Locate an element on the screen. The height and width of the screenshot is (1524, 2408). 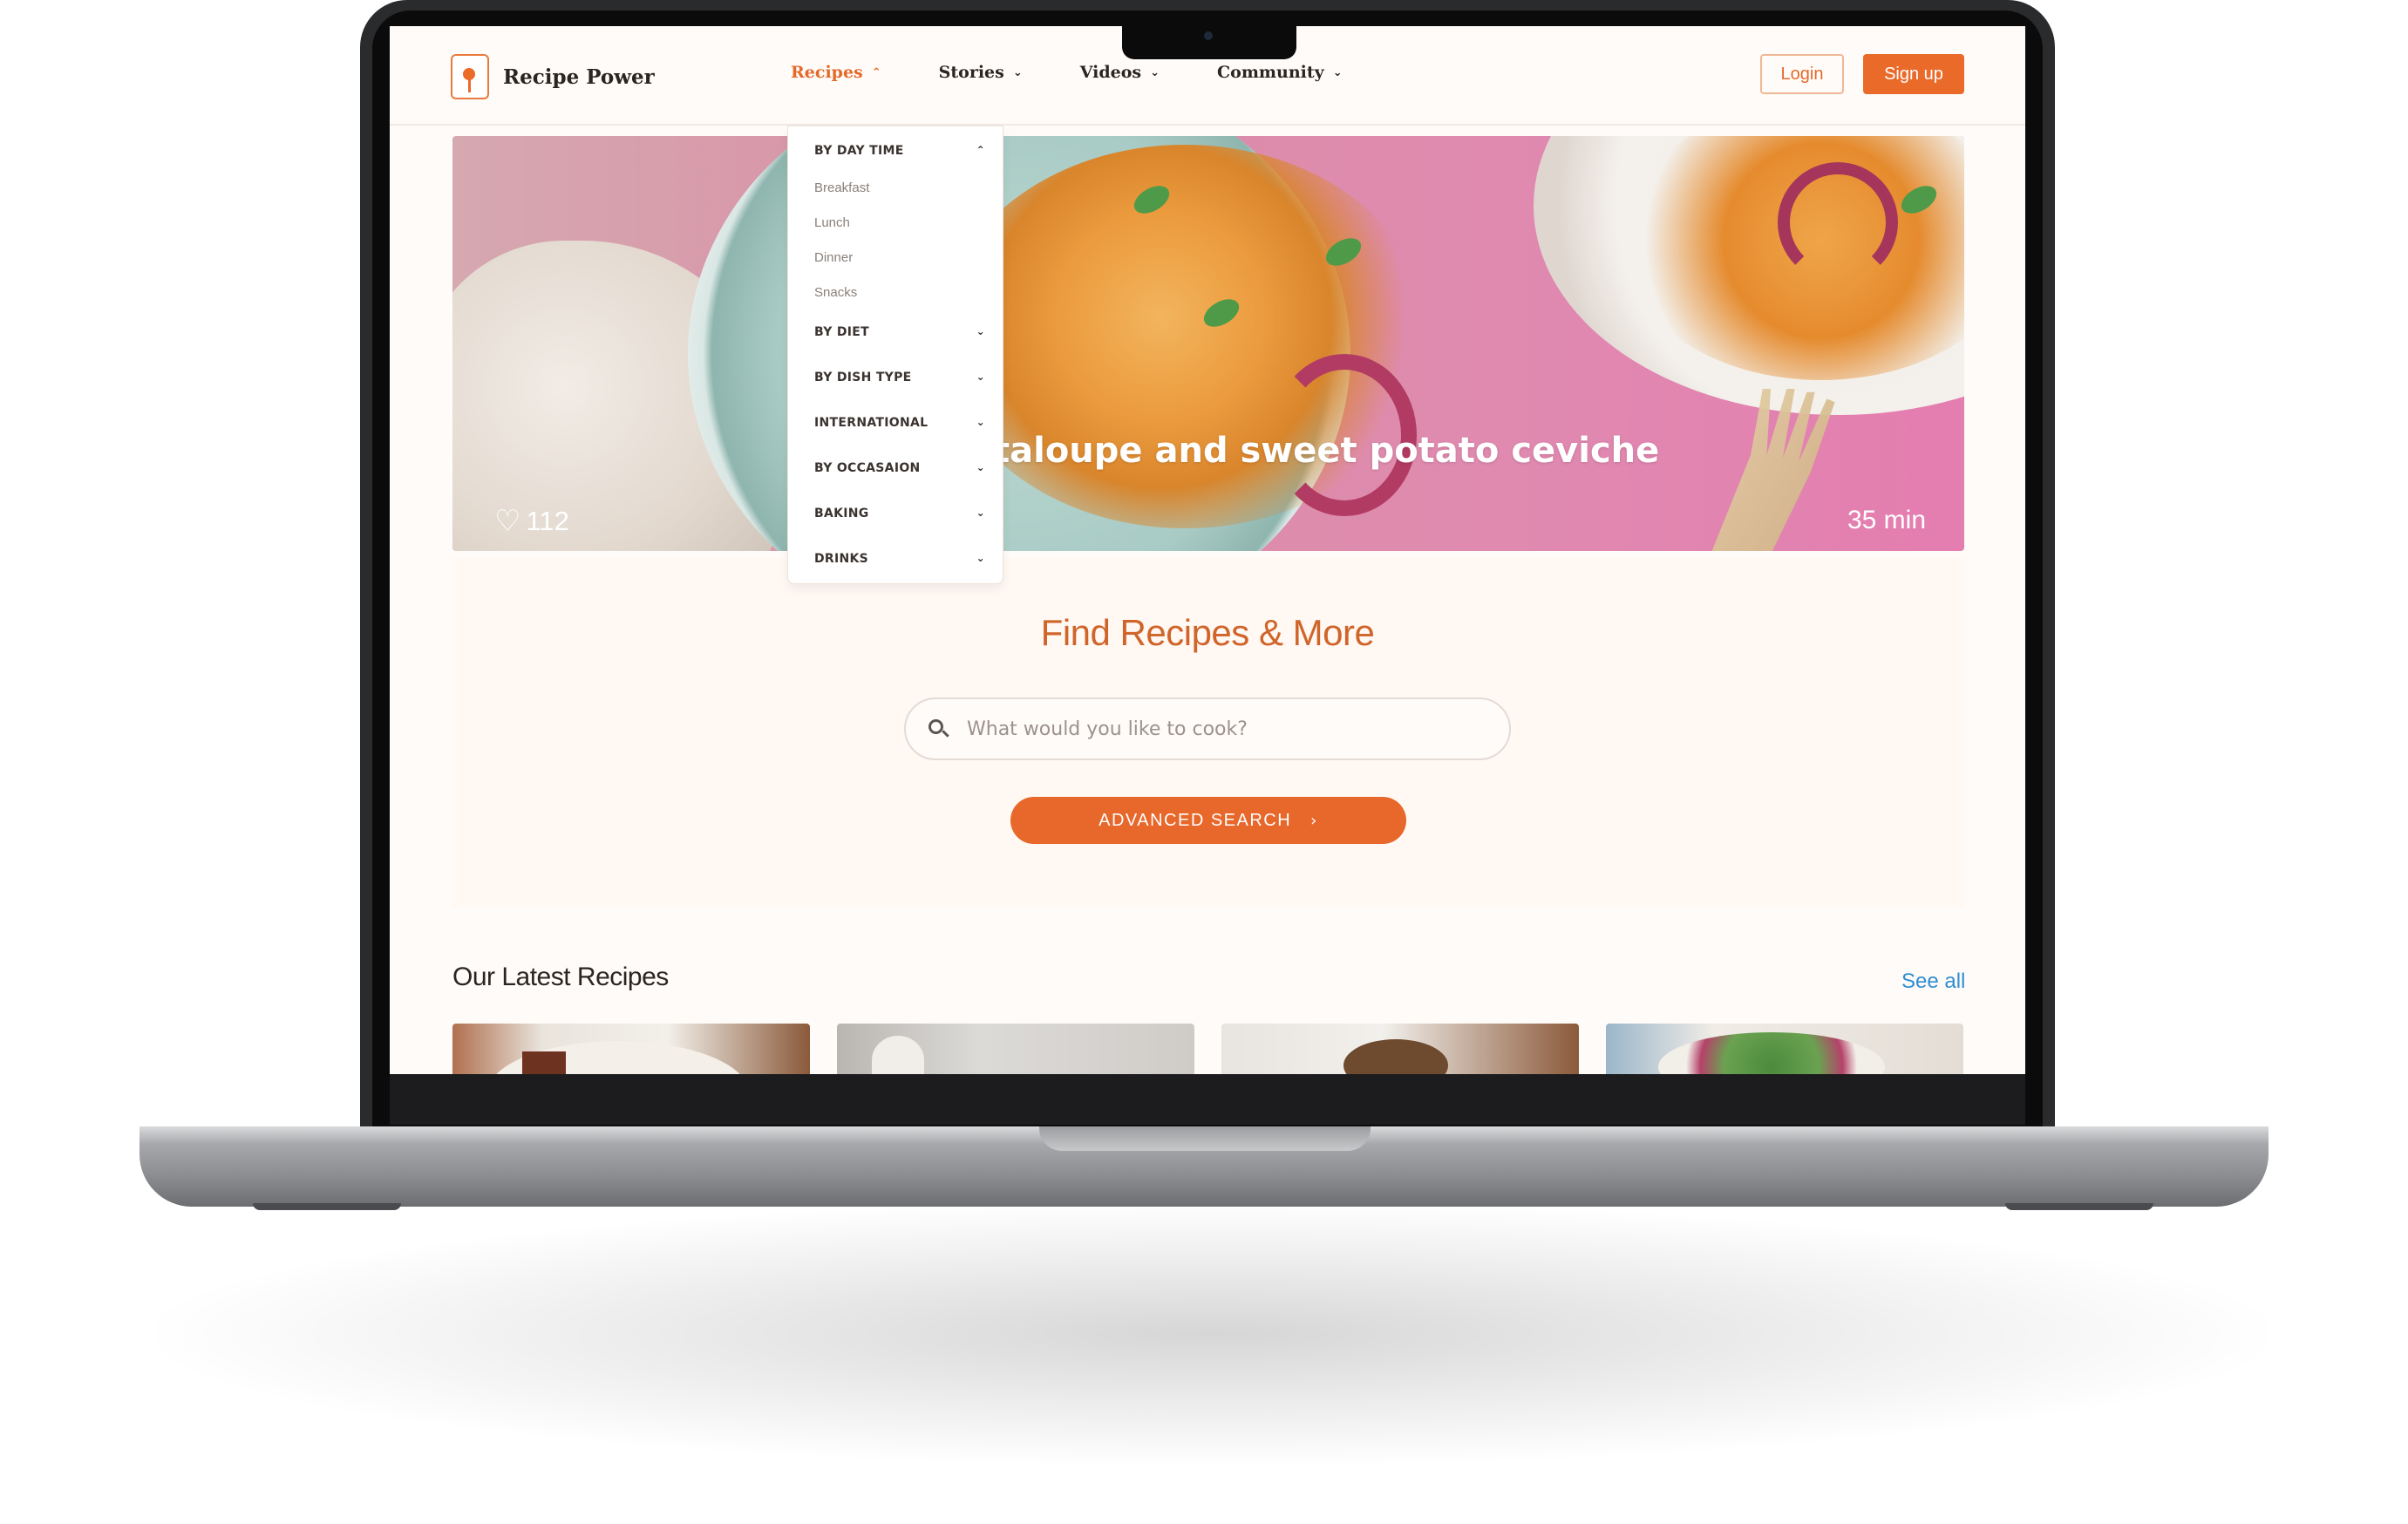
dropdown-section-by-dish-type: BY DISH TYPE ⌄ is located at coordinates (899, 378).